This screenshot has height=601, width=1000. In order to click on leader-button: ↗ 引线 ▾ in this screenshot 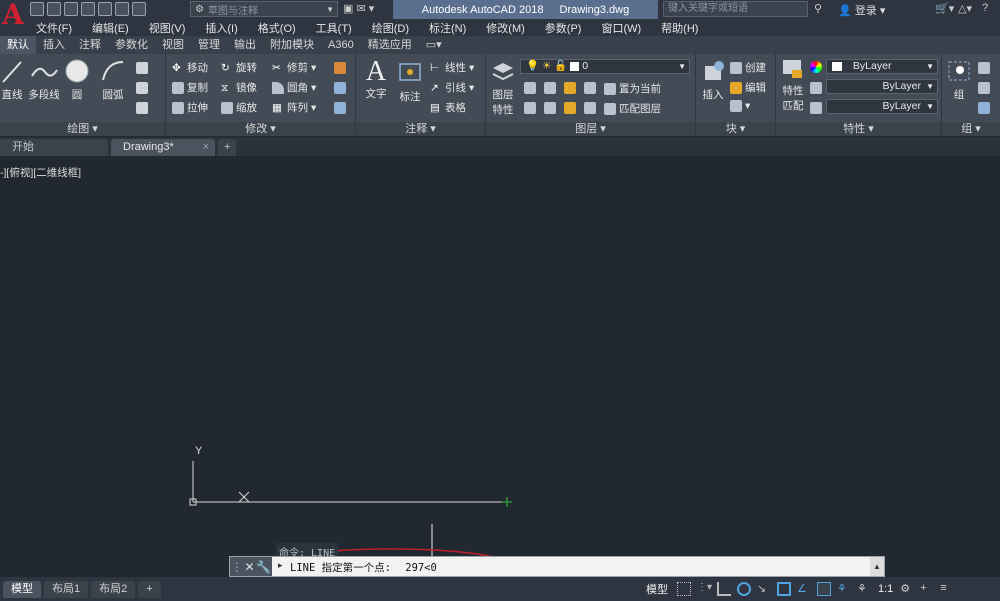, I will do `click(452, 87)`.